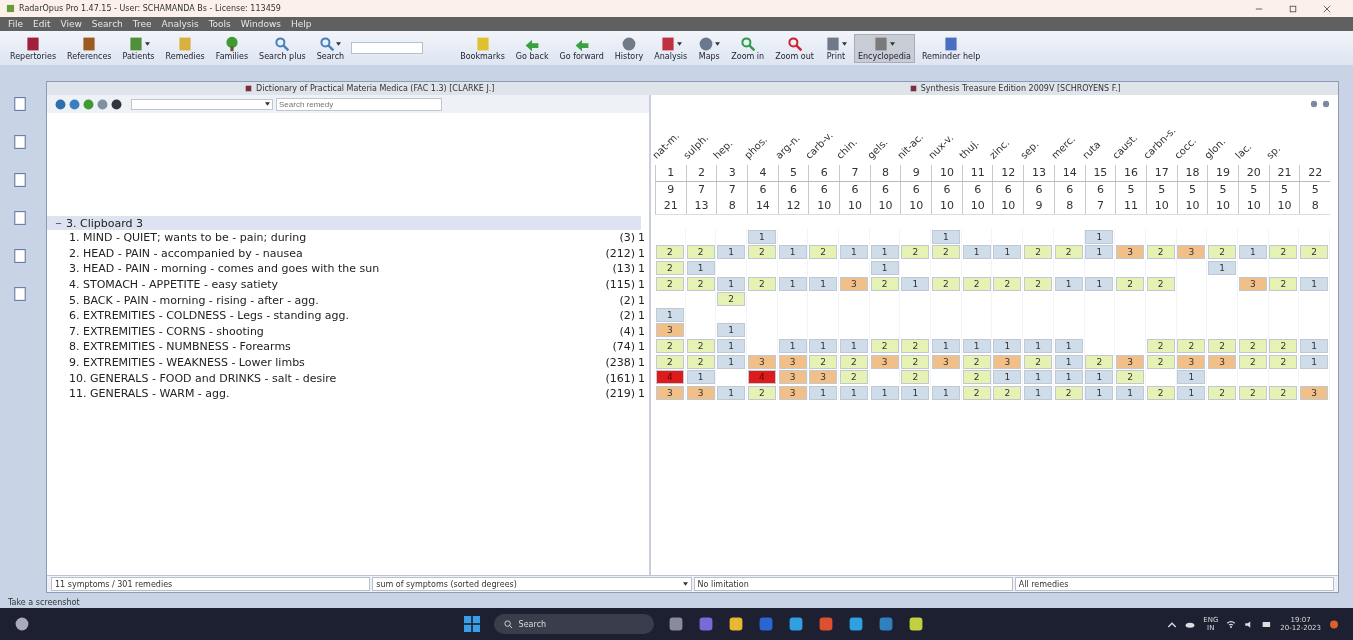 Image resolution: width=1353 pixels, height=640 pixels. What do you see at coordinates (847, 148) in the screenshot?
I see `remedy-name: chin.` at bounding box center [847, 148].